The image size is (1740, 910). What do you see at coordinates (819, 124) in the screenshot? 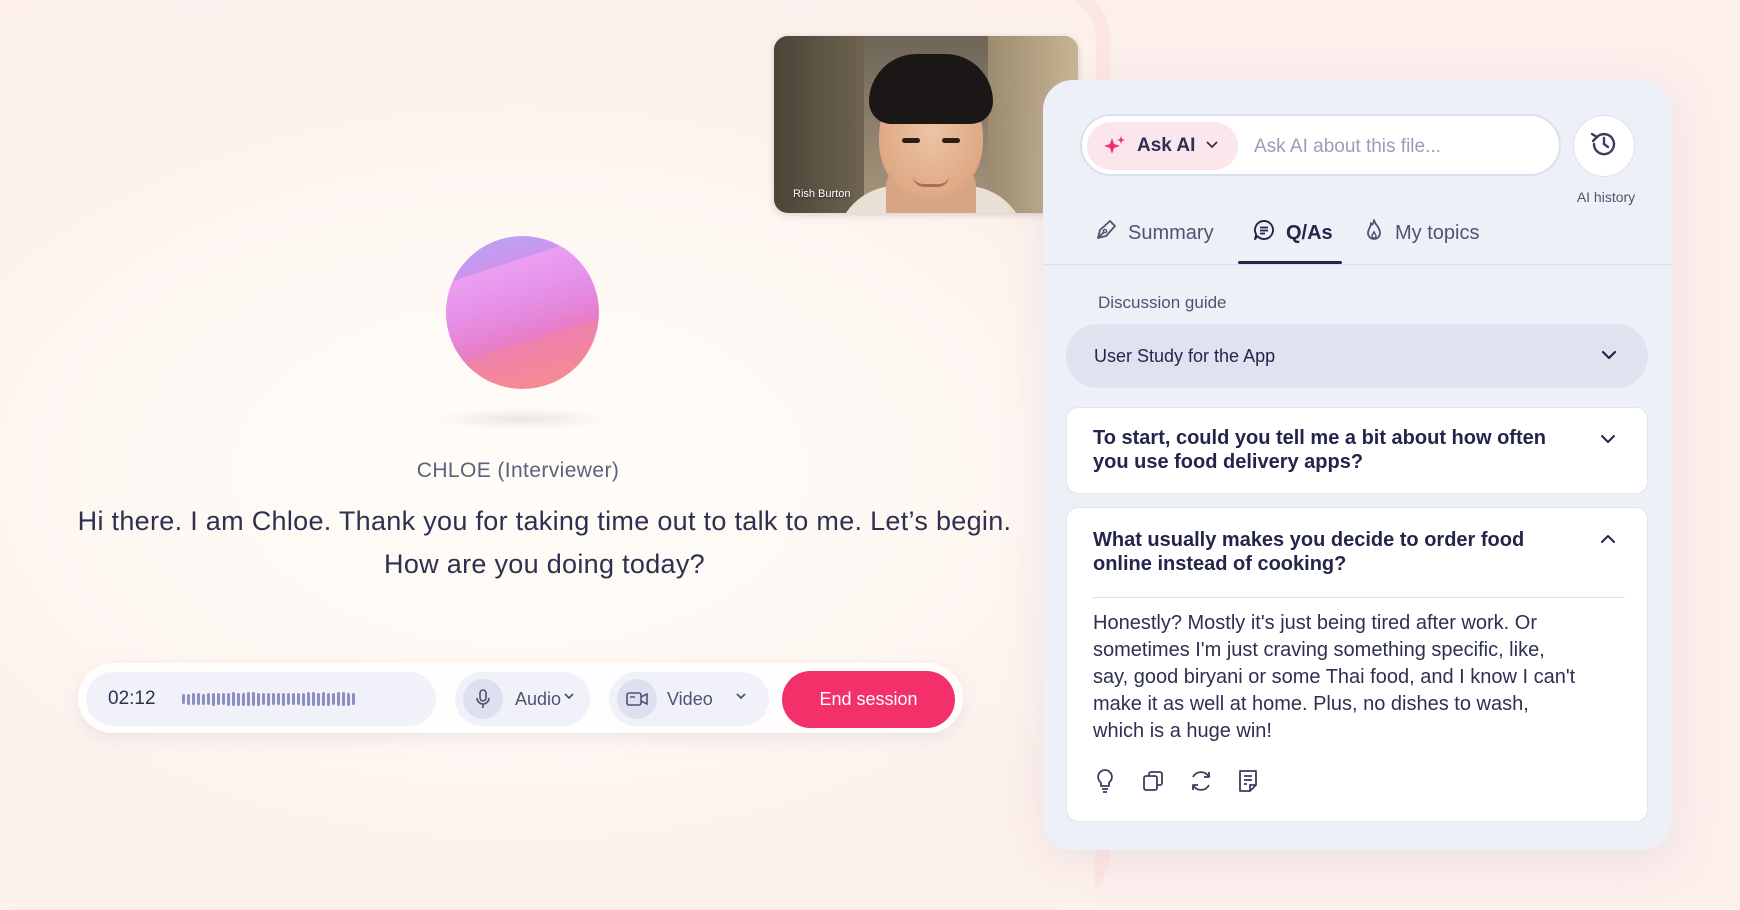
I see `video-background-left` at bounding box center [819, 124].